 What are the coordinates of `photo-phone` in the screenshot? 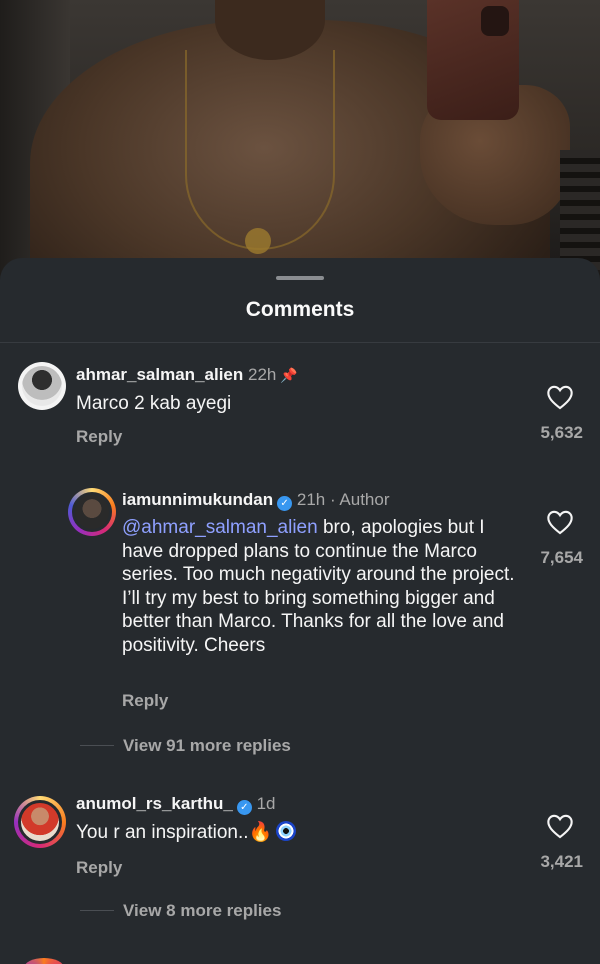 It's located at (473, 60).